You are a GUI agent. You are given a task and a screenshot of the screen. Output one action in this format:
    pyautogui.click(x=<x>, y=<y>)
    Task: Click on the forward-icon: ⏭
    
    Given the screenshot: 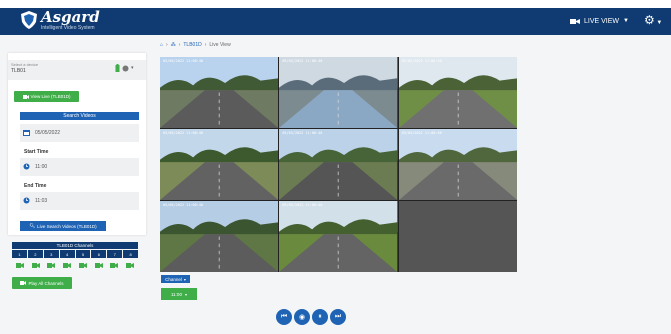 What is the action you would take?
    pyautogui.click(x=338, y=316)
    